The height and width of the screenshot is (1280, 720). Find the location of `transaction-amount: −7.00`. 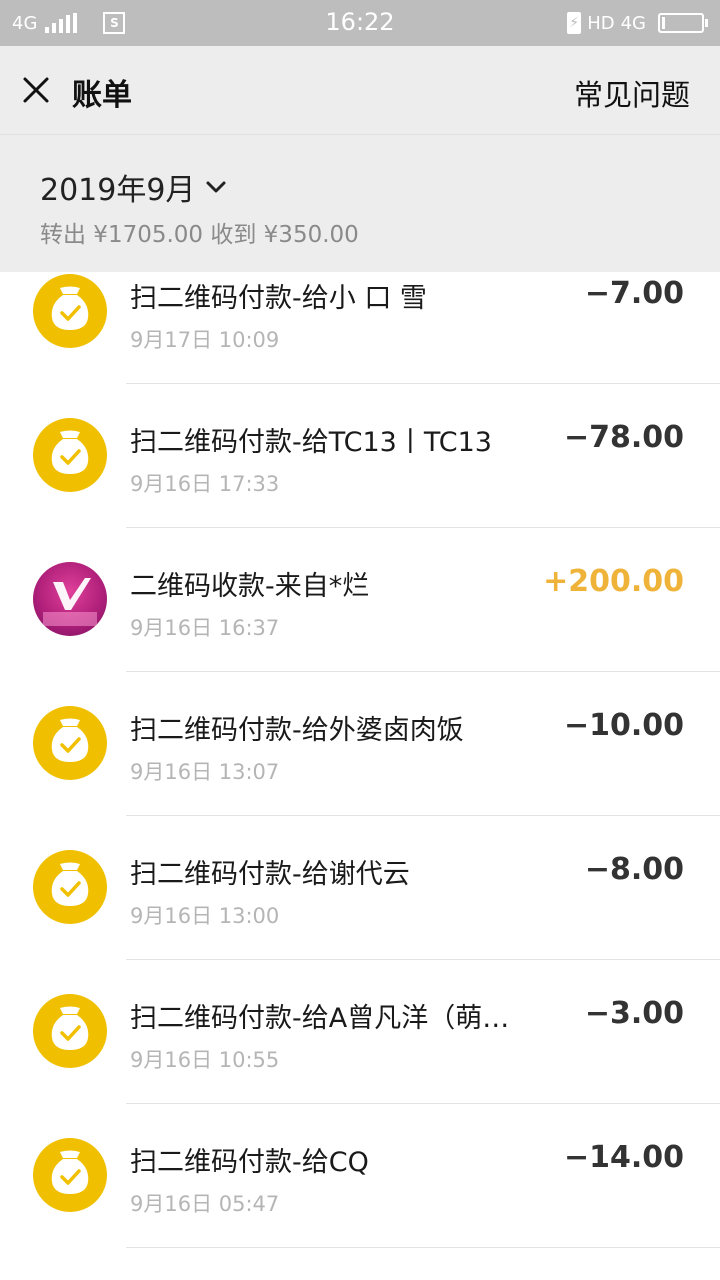

transaction-amount: −7.00 is located at coordinates (634, 293).